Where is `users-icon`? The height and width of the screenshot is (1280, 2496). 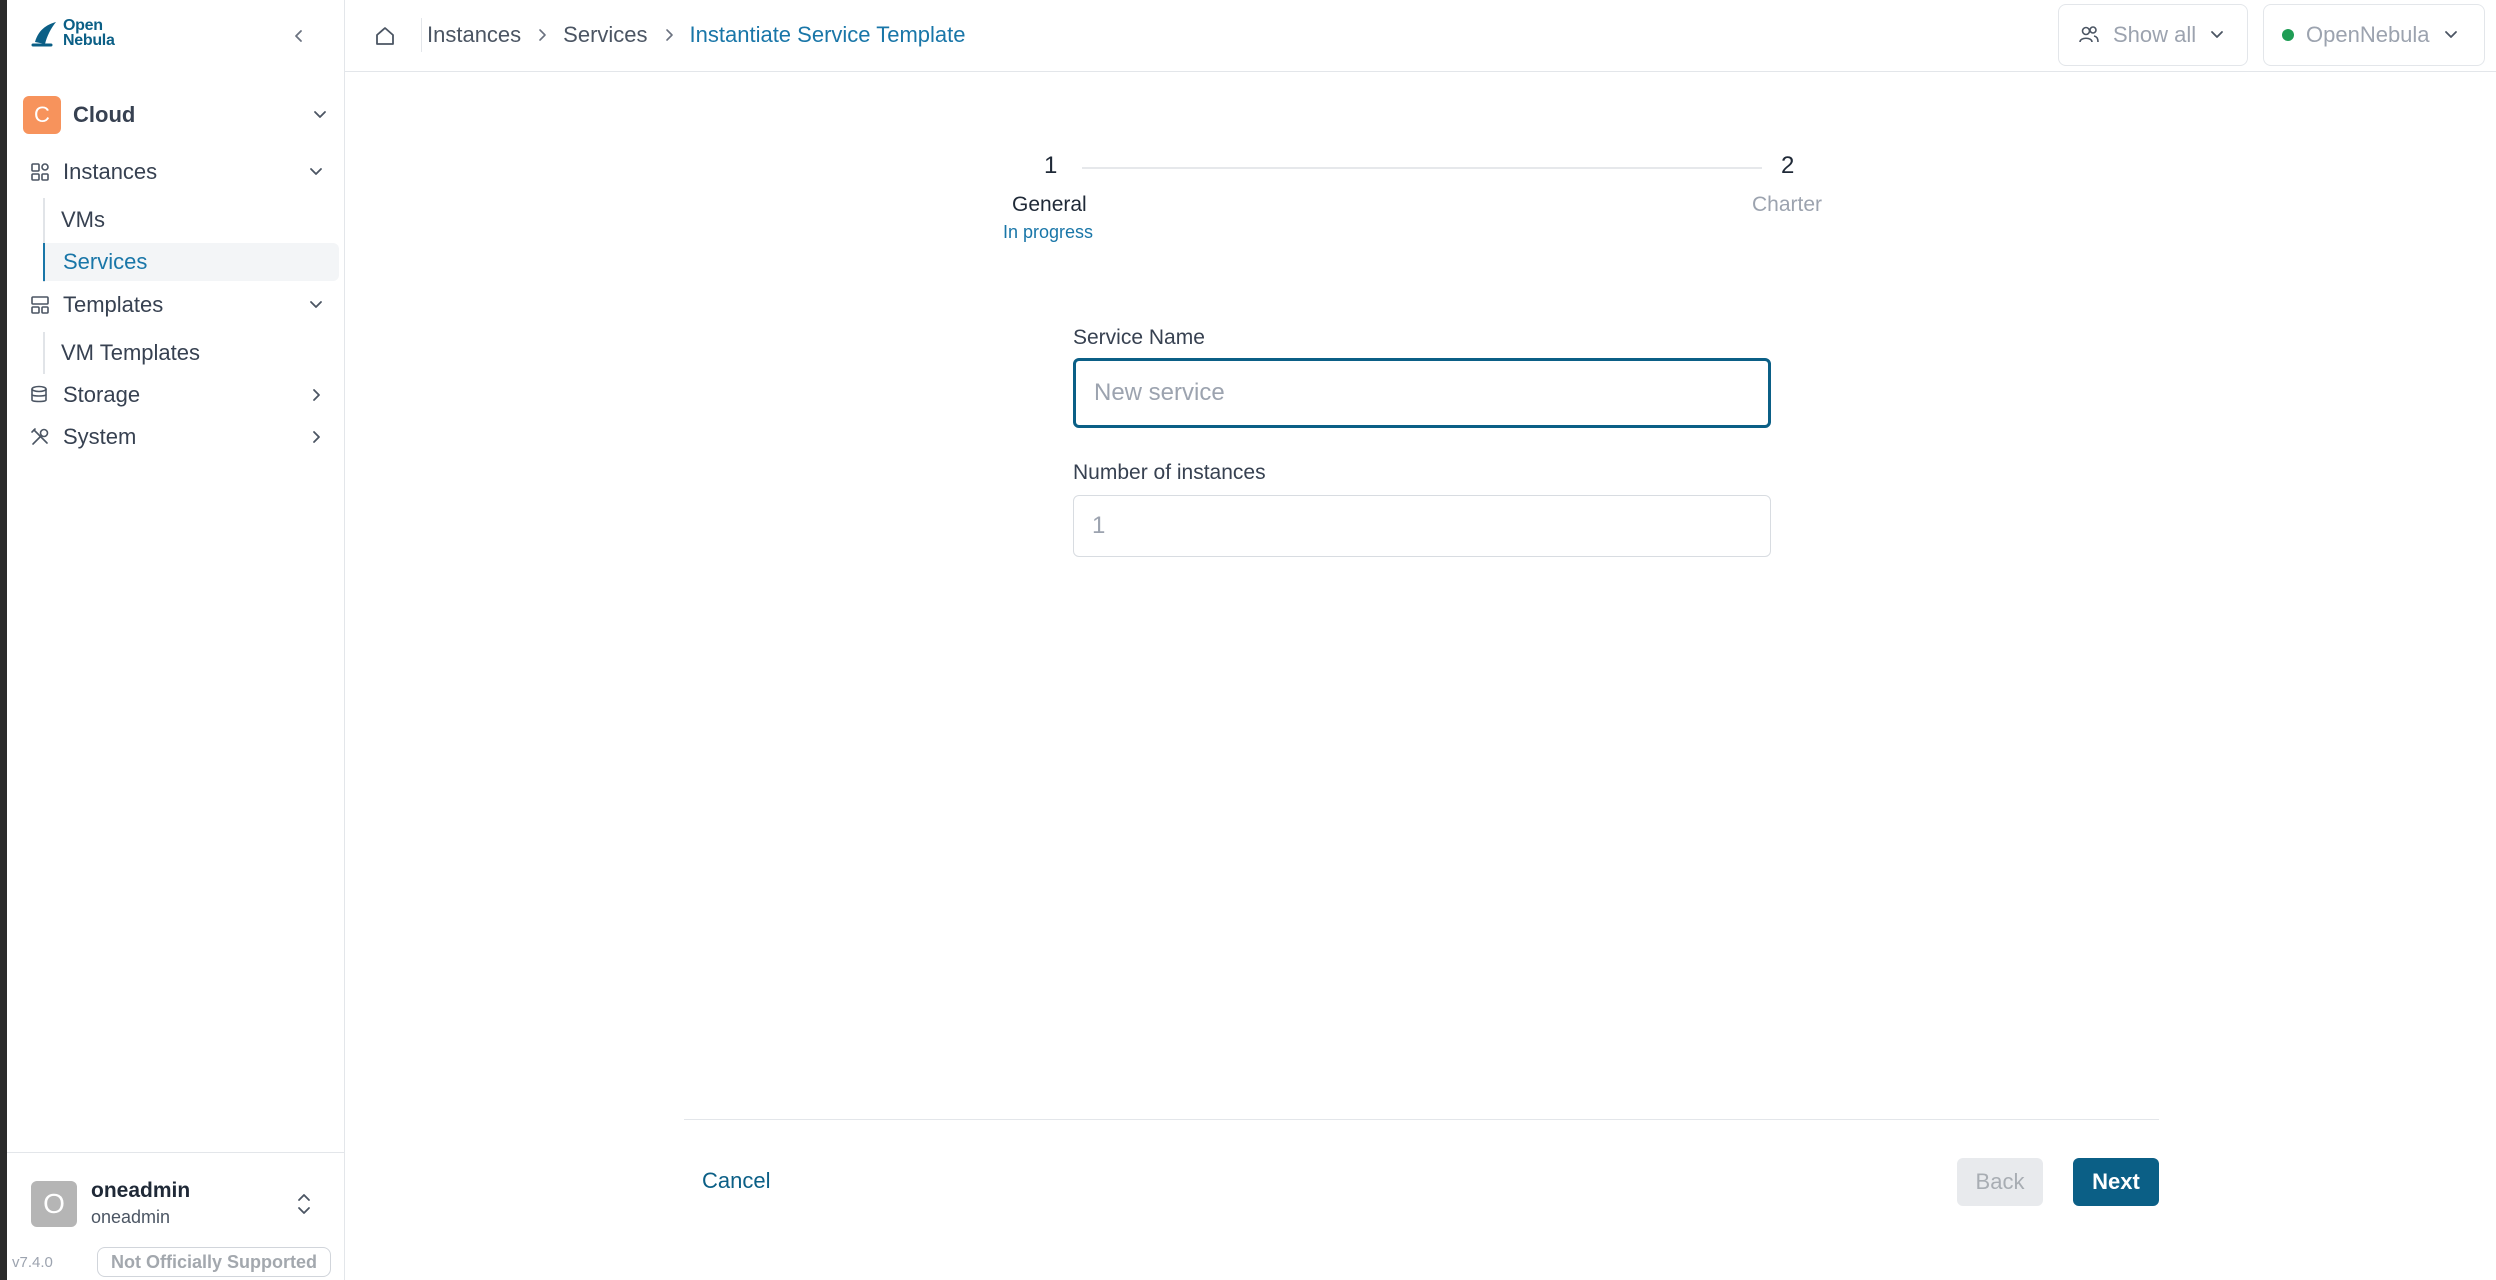
users-icon is located at coordinates (2089, 34).